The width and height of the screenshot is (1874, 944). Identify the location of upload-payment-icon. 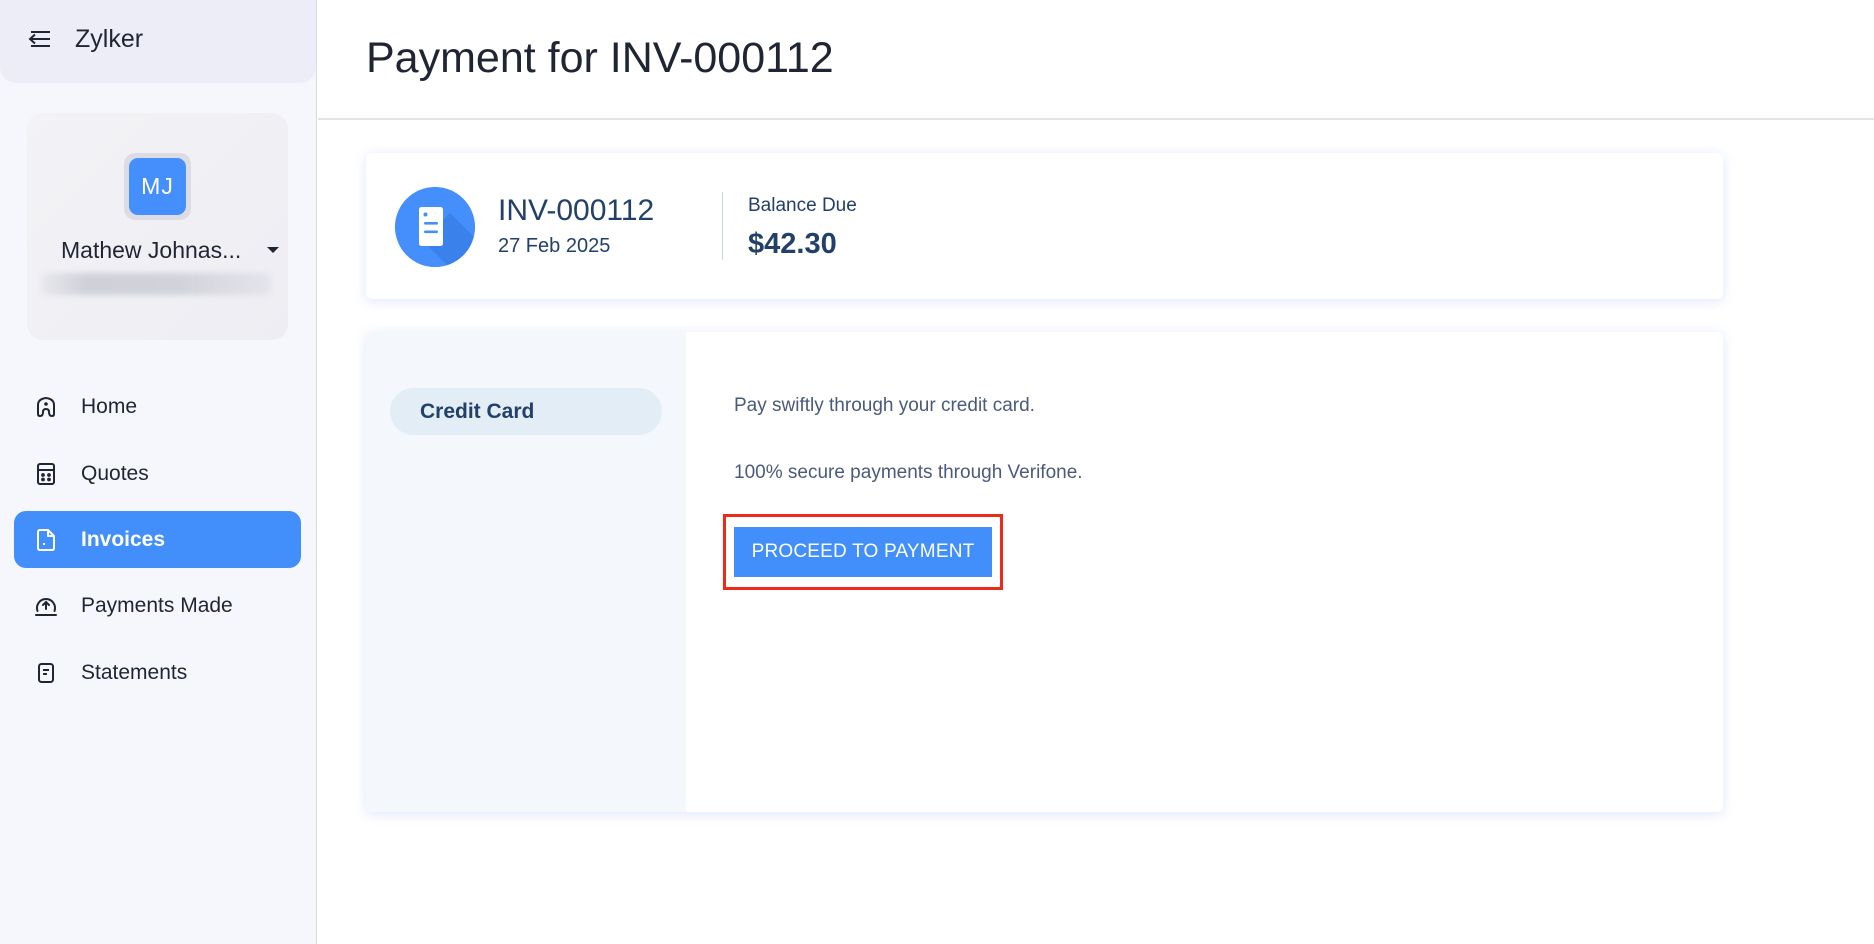
(46, 606).